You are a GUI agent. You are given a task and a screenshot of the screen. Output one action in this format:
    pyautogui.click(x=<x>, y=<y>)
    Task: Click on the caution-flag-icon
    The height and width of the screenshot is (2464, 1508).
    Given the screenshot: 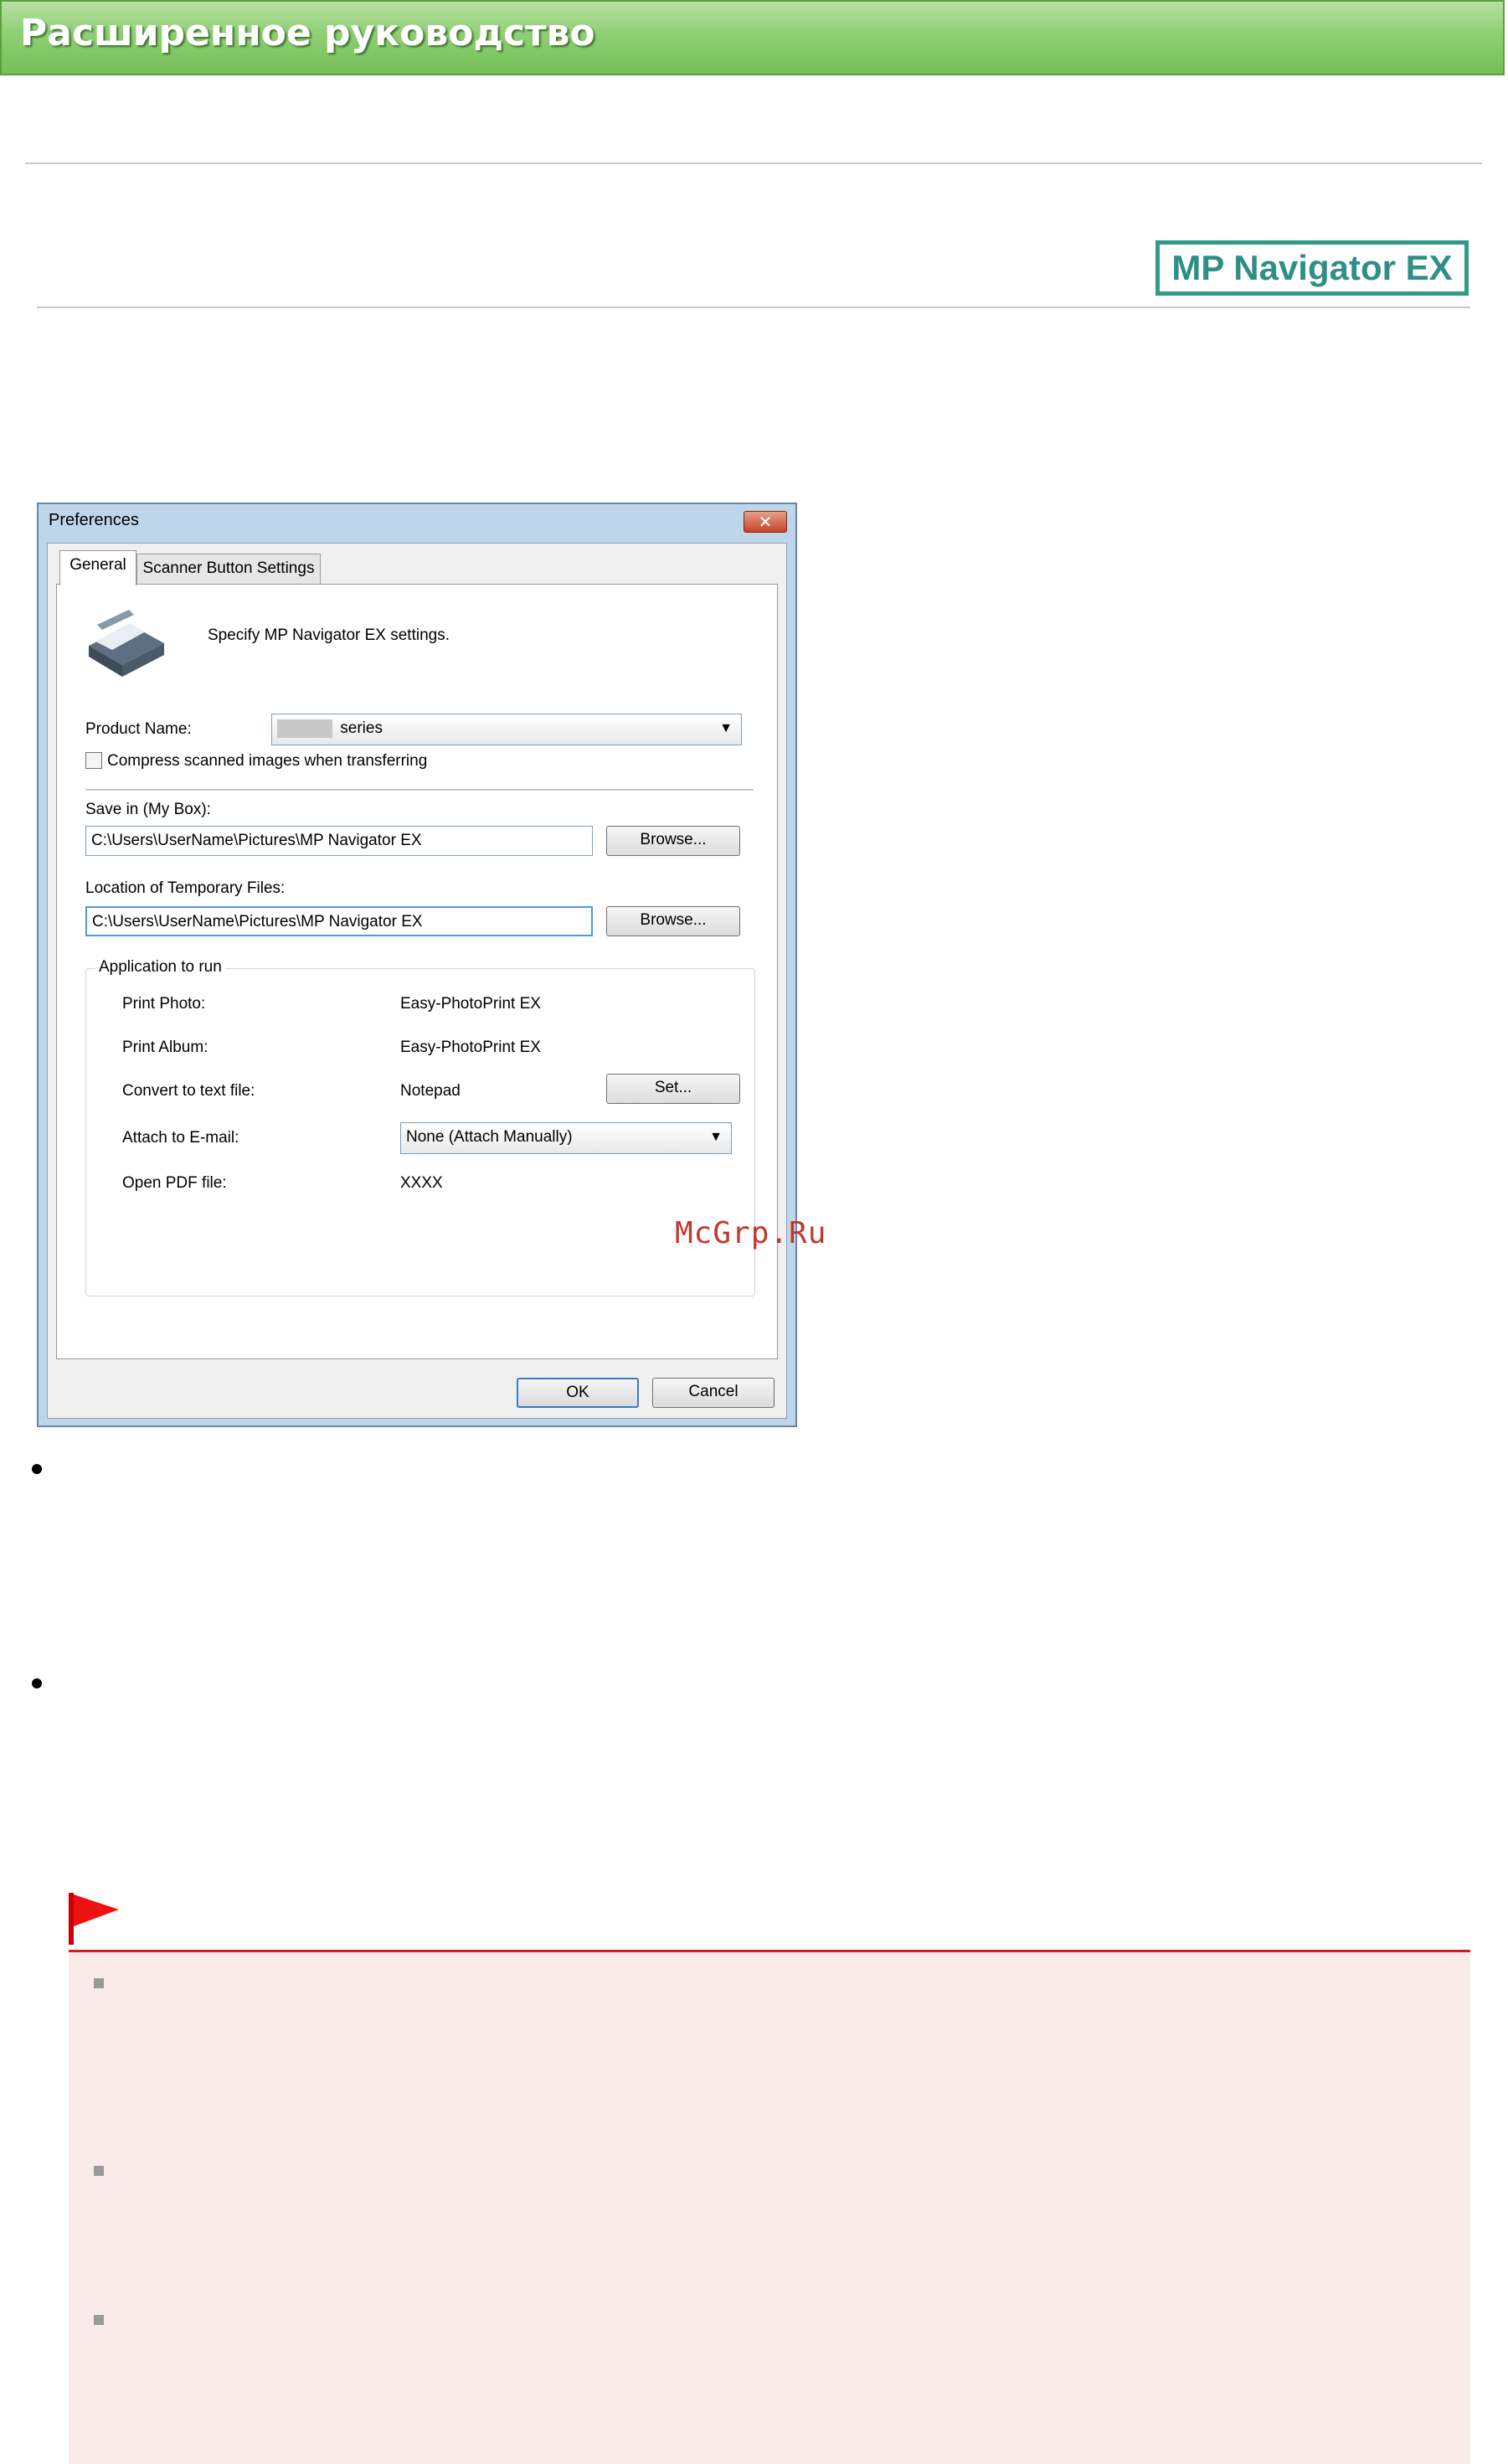 What is the action you would take?
    pyautogui.click(x=94, y=1919)
    